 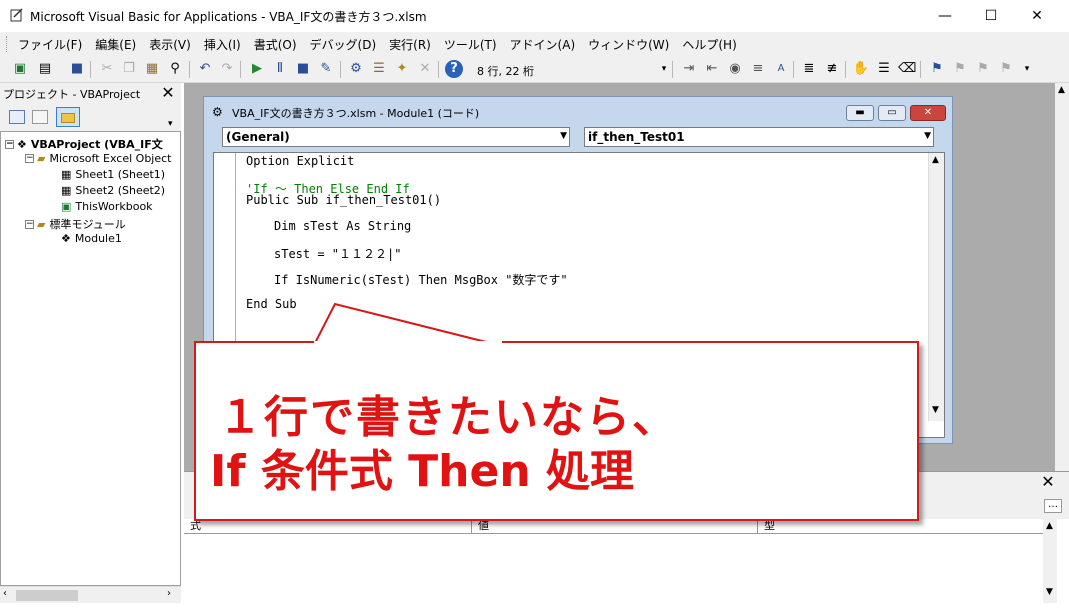 What do you see at coordinates (1037, 16) in the screenshot?
I see `close-button: ✕` at bounding box center [1037, 16].